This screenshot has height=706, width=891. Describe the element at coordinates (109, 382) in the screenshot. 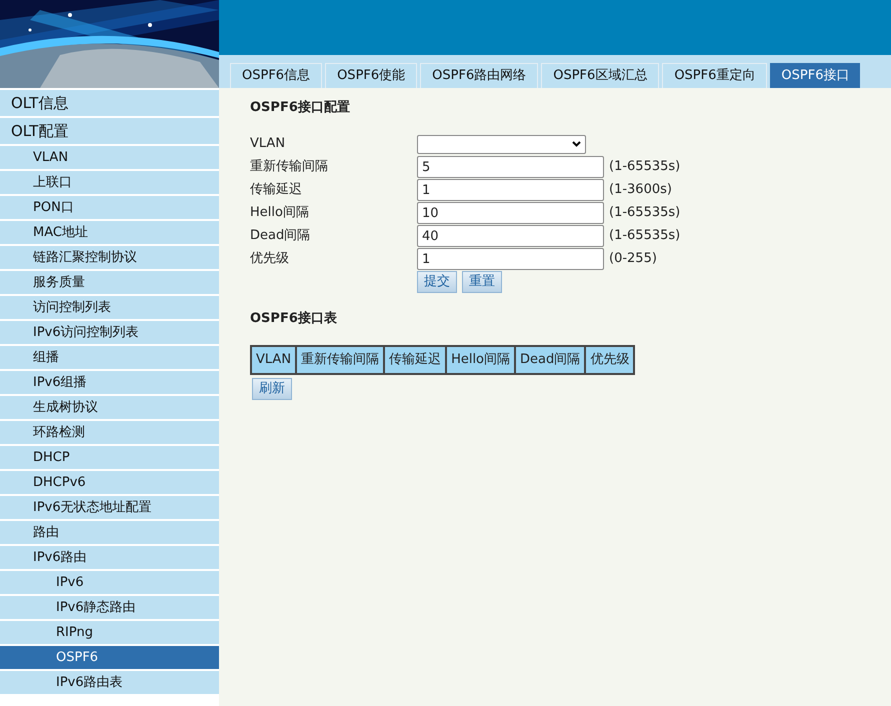

I see `sidebar-item: IPv6组播` at that location.